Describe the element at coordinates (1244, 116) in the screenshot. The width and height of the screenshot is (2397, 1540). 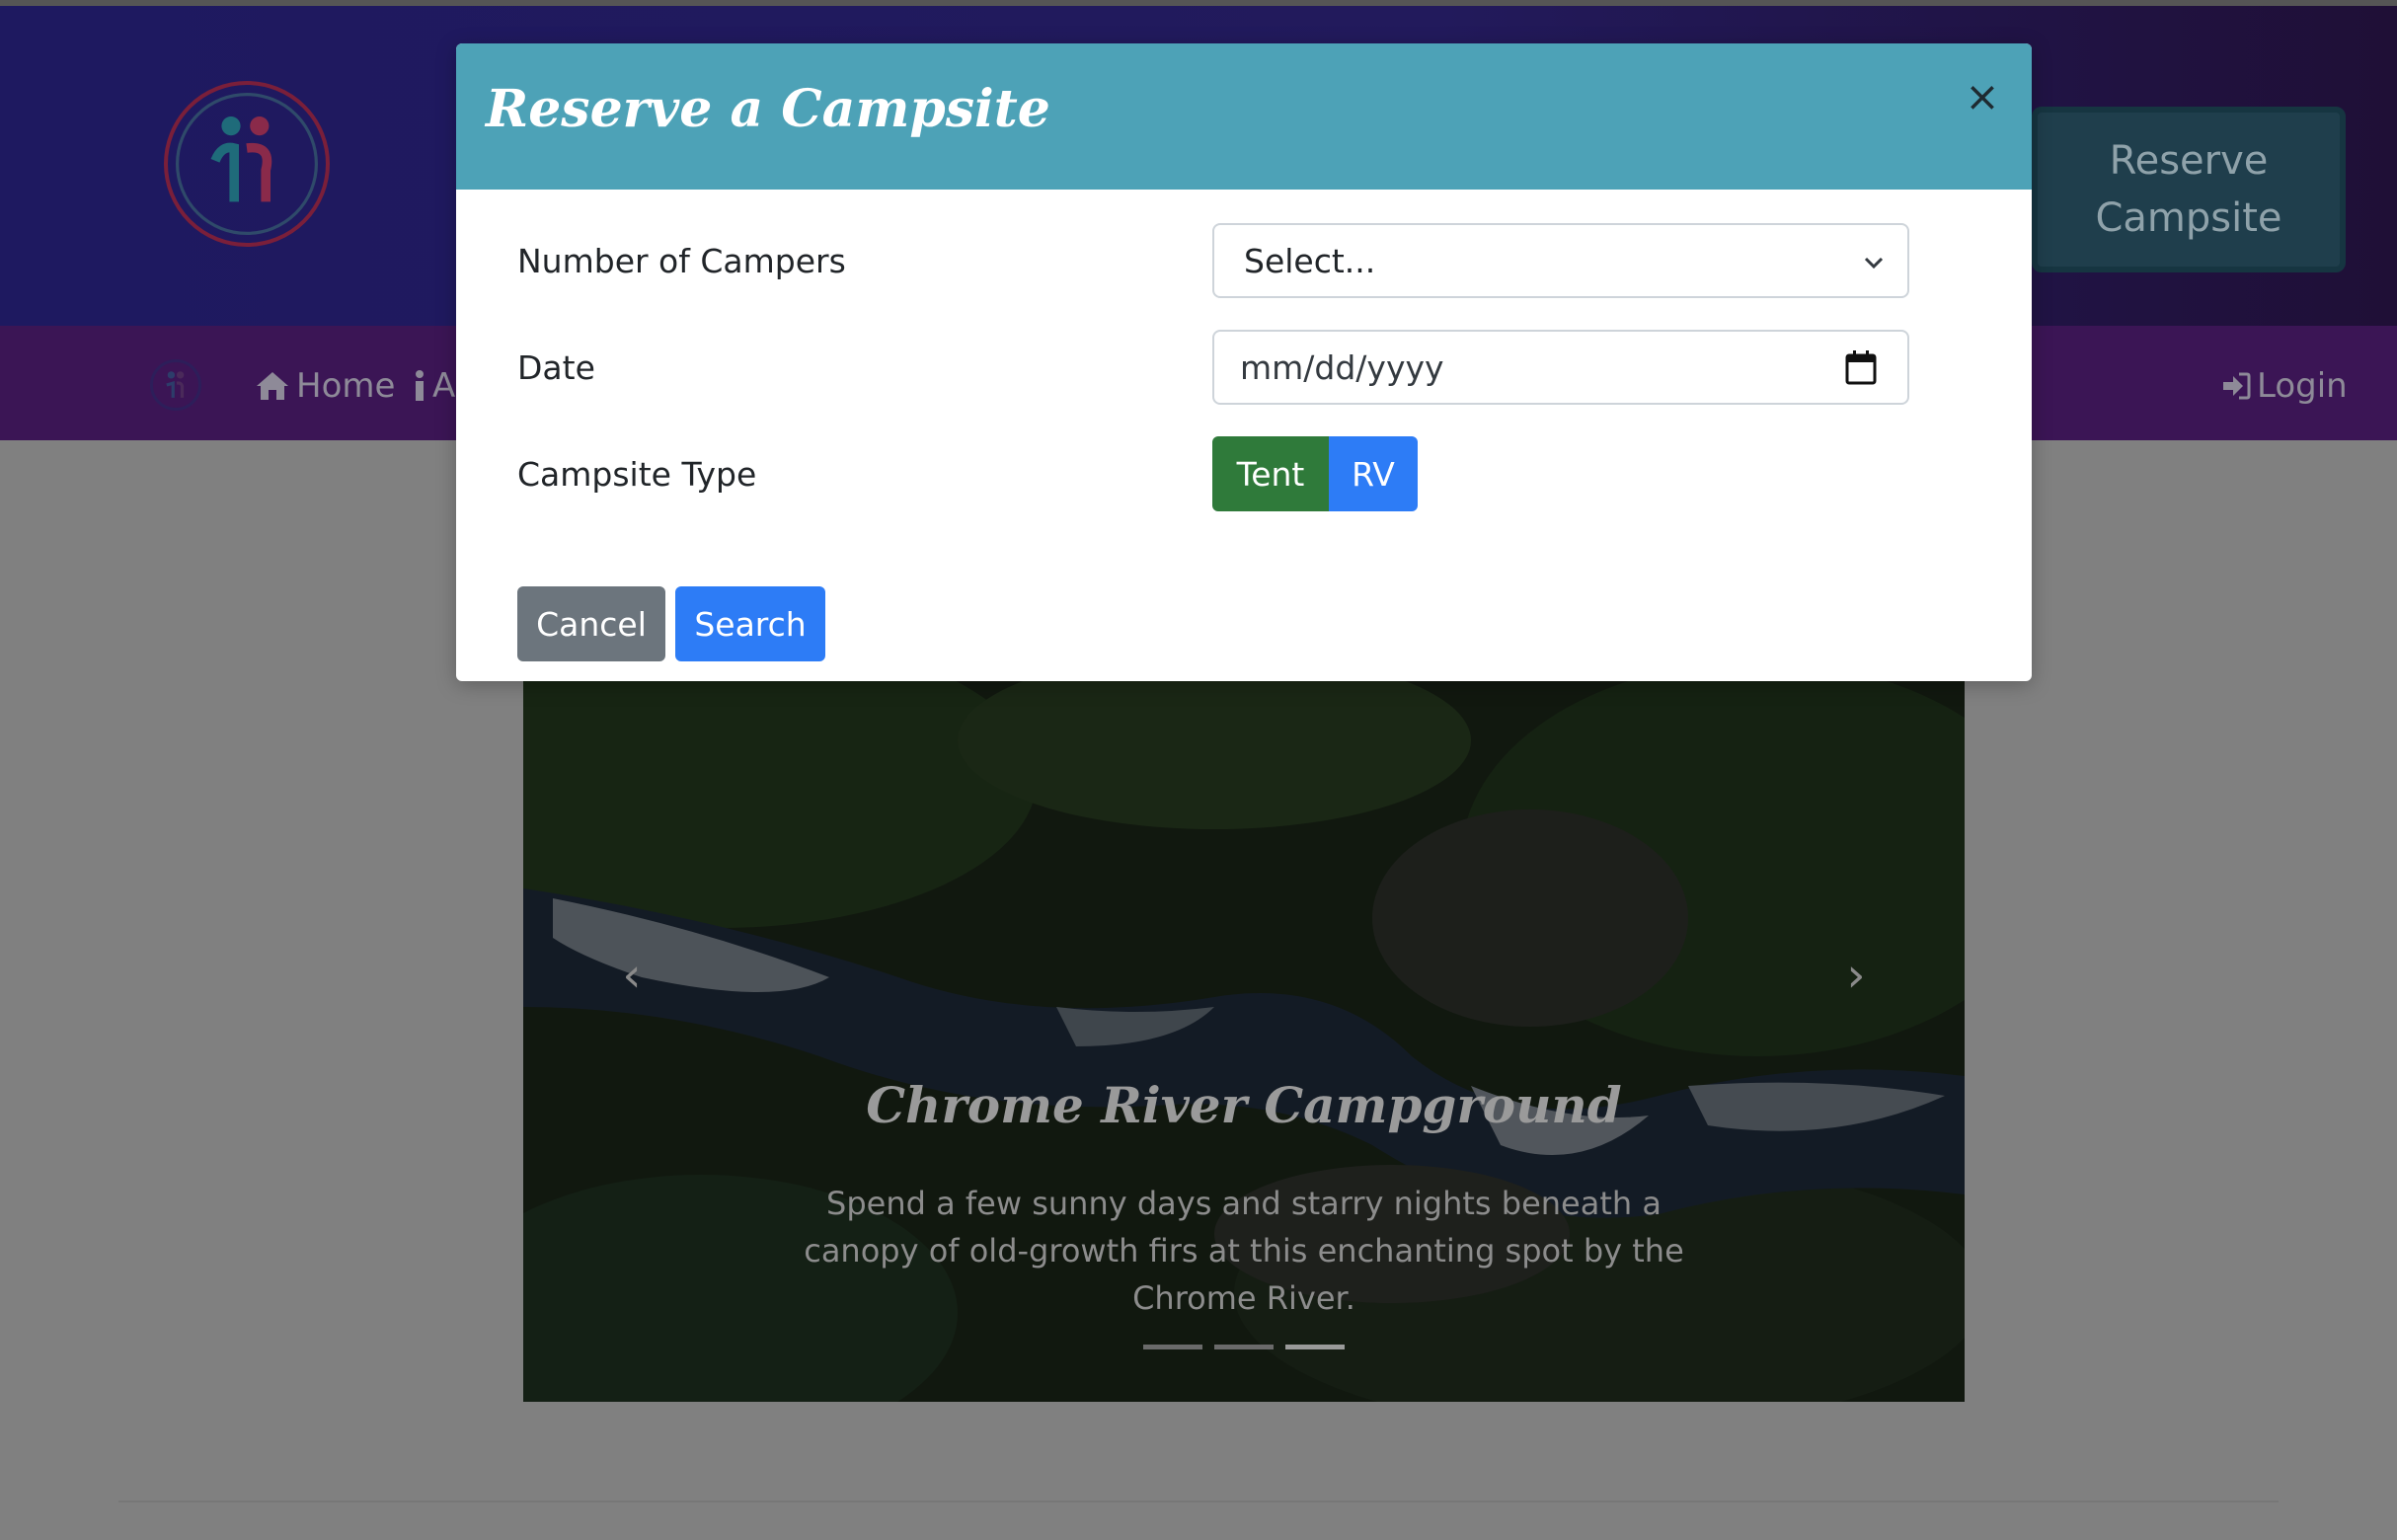
I see `modal-header: Reserve a Campsite ×` at that location.